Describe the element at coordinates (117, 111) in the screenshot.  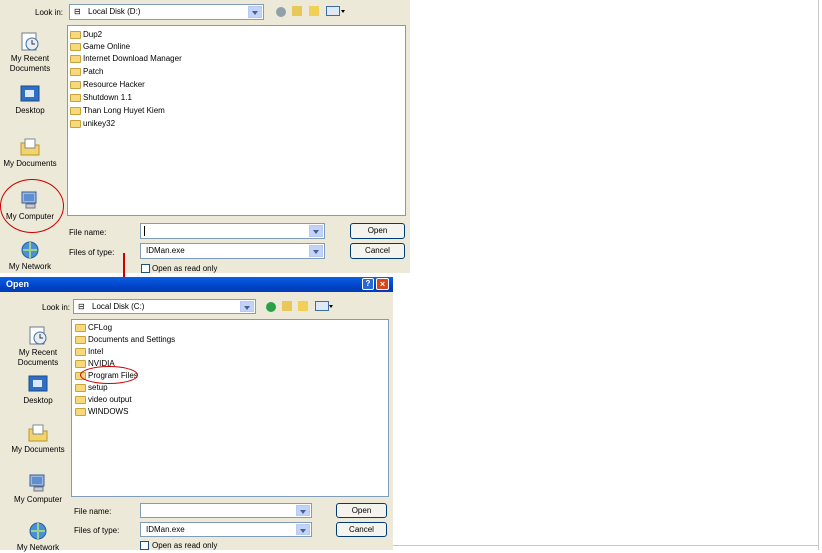
I see `list-item: Than Long Huyet Kiem` at that location.